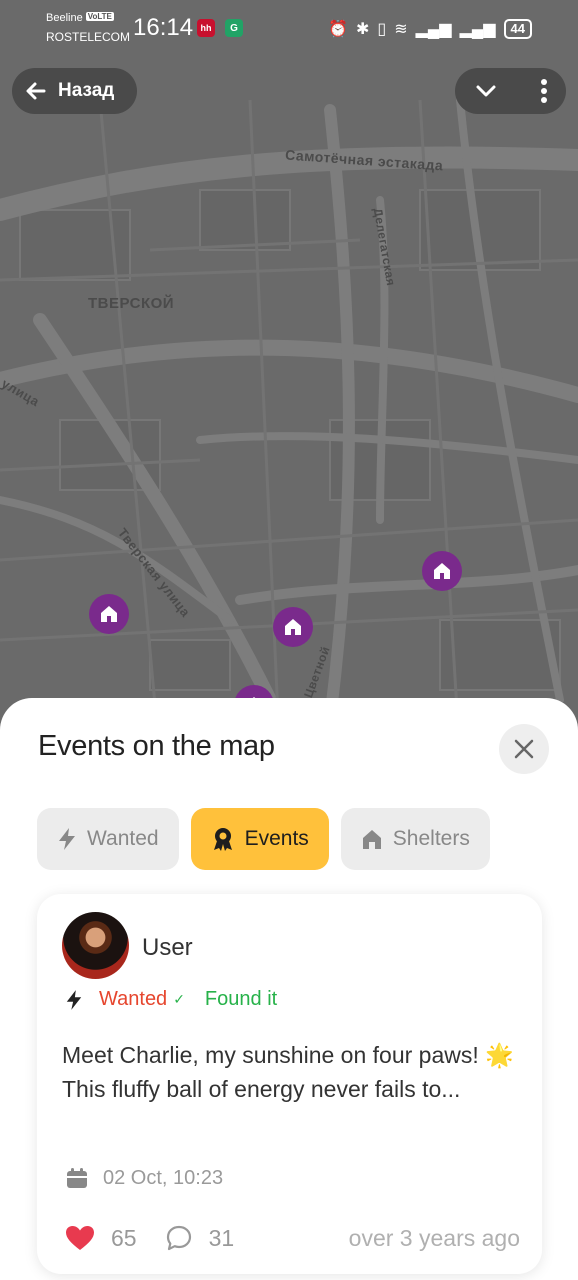  Describe the element at coordinates (167, 948) in the screenshot. I see `user-name: User` at that location.